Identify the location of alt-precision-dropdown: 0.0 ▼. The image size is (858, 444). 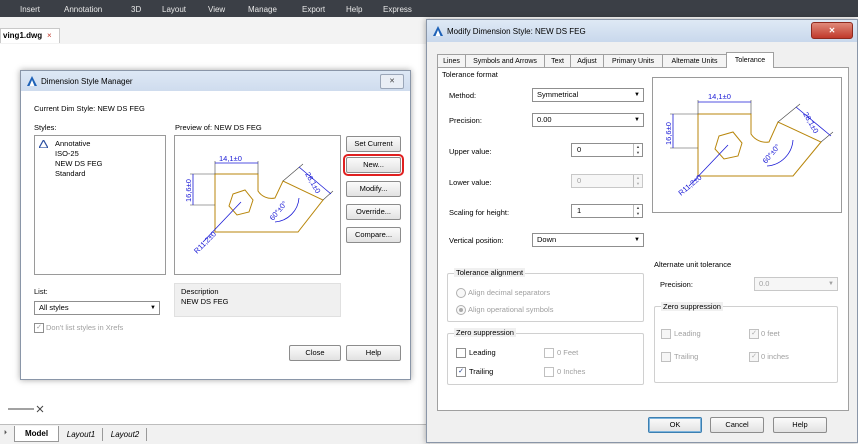
(796, 284).